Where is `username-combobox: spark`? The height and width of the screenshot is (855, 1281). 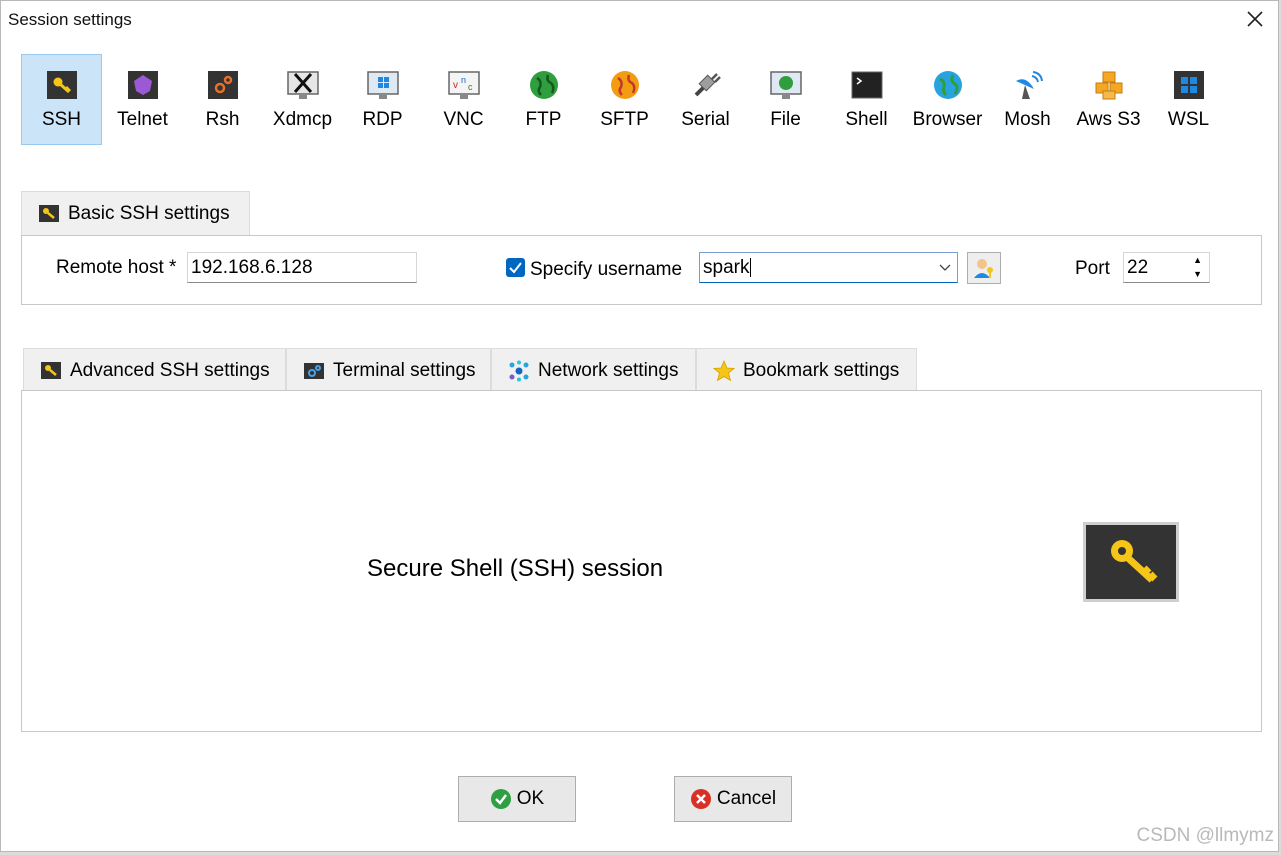 username-combobox: spark is located at coordinates (828, 267).